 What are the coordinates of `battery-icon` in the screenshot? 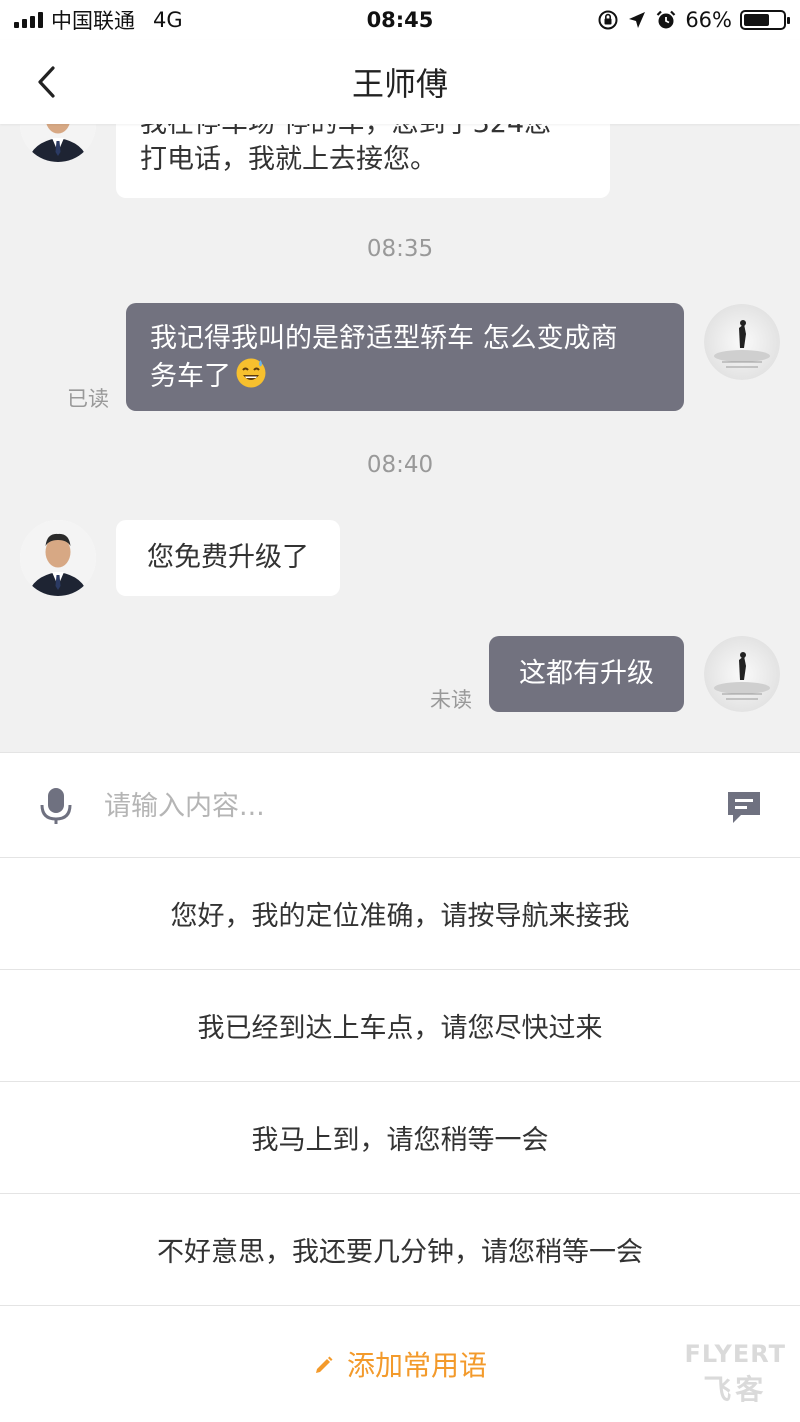 It's located at (765, 20).